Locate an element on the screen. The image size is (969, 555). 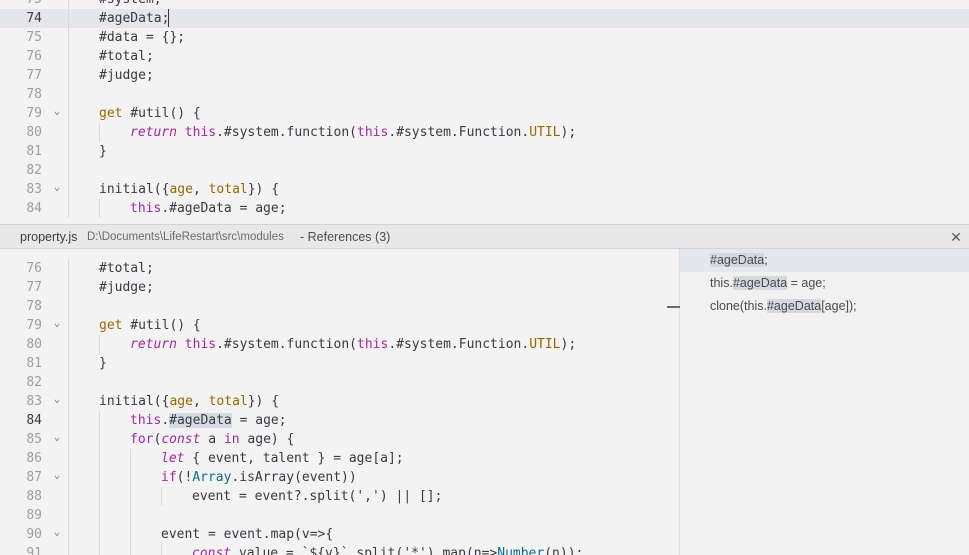
code-text: initial({age, total}) { is located at coordinates (189, 401).